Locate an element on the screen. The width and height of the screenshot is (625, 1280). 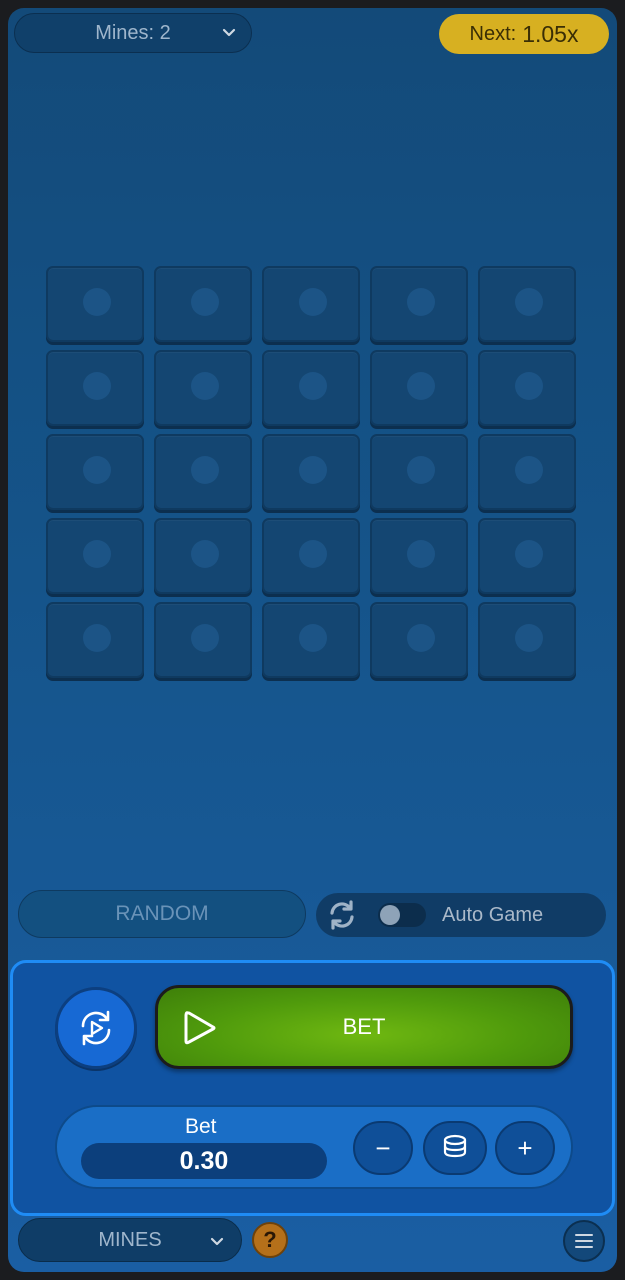
plus-icon: + is located at coordinates (525, 1147).